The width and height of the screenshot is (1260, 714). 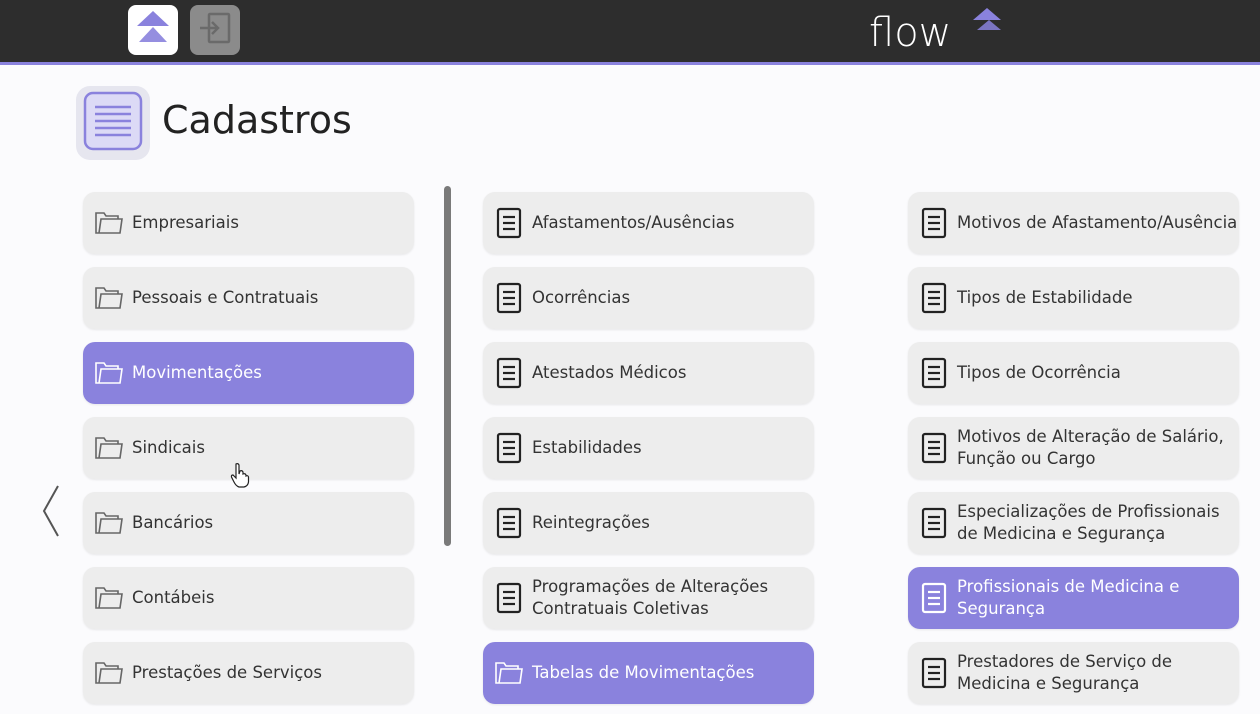 I want to click on brand-mark-icon, so click(x=989, y=23).